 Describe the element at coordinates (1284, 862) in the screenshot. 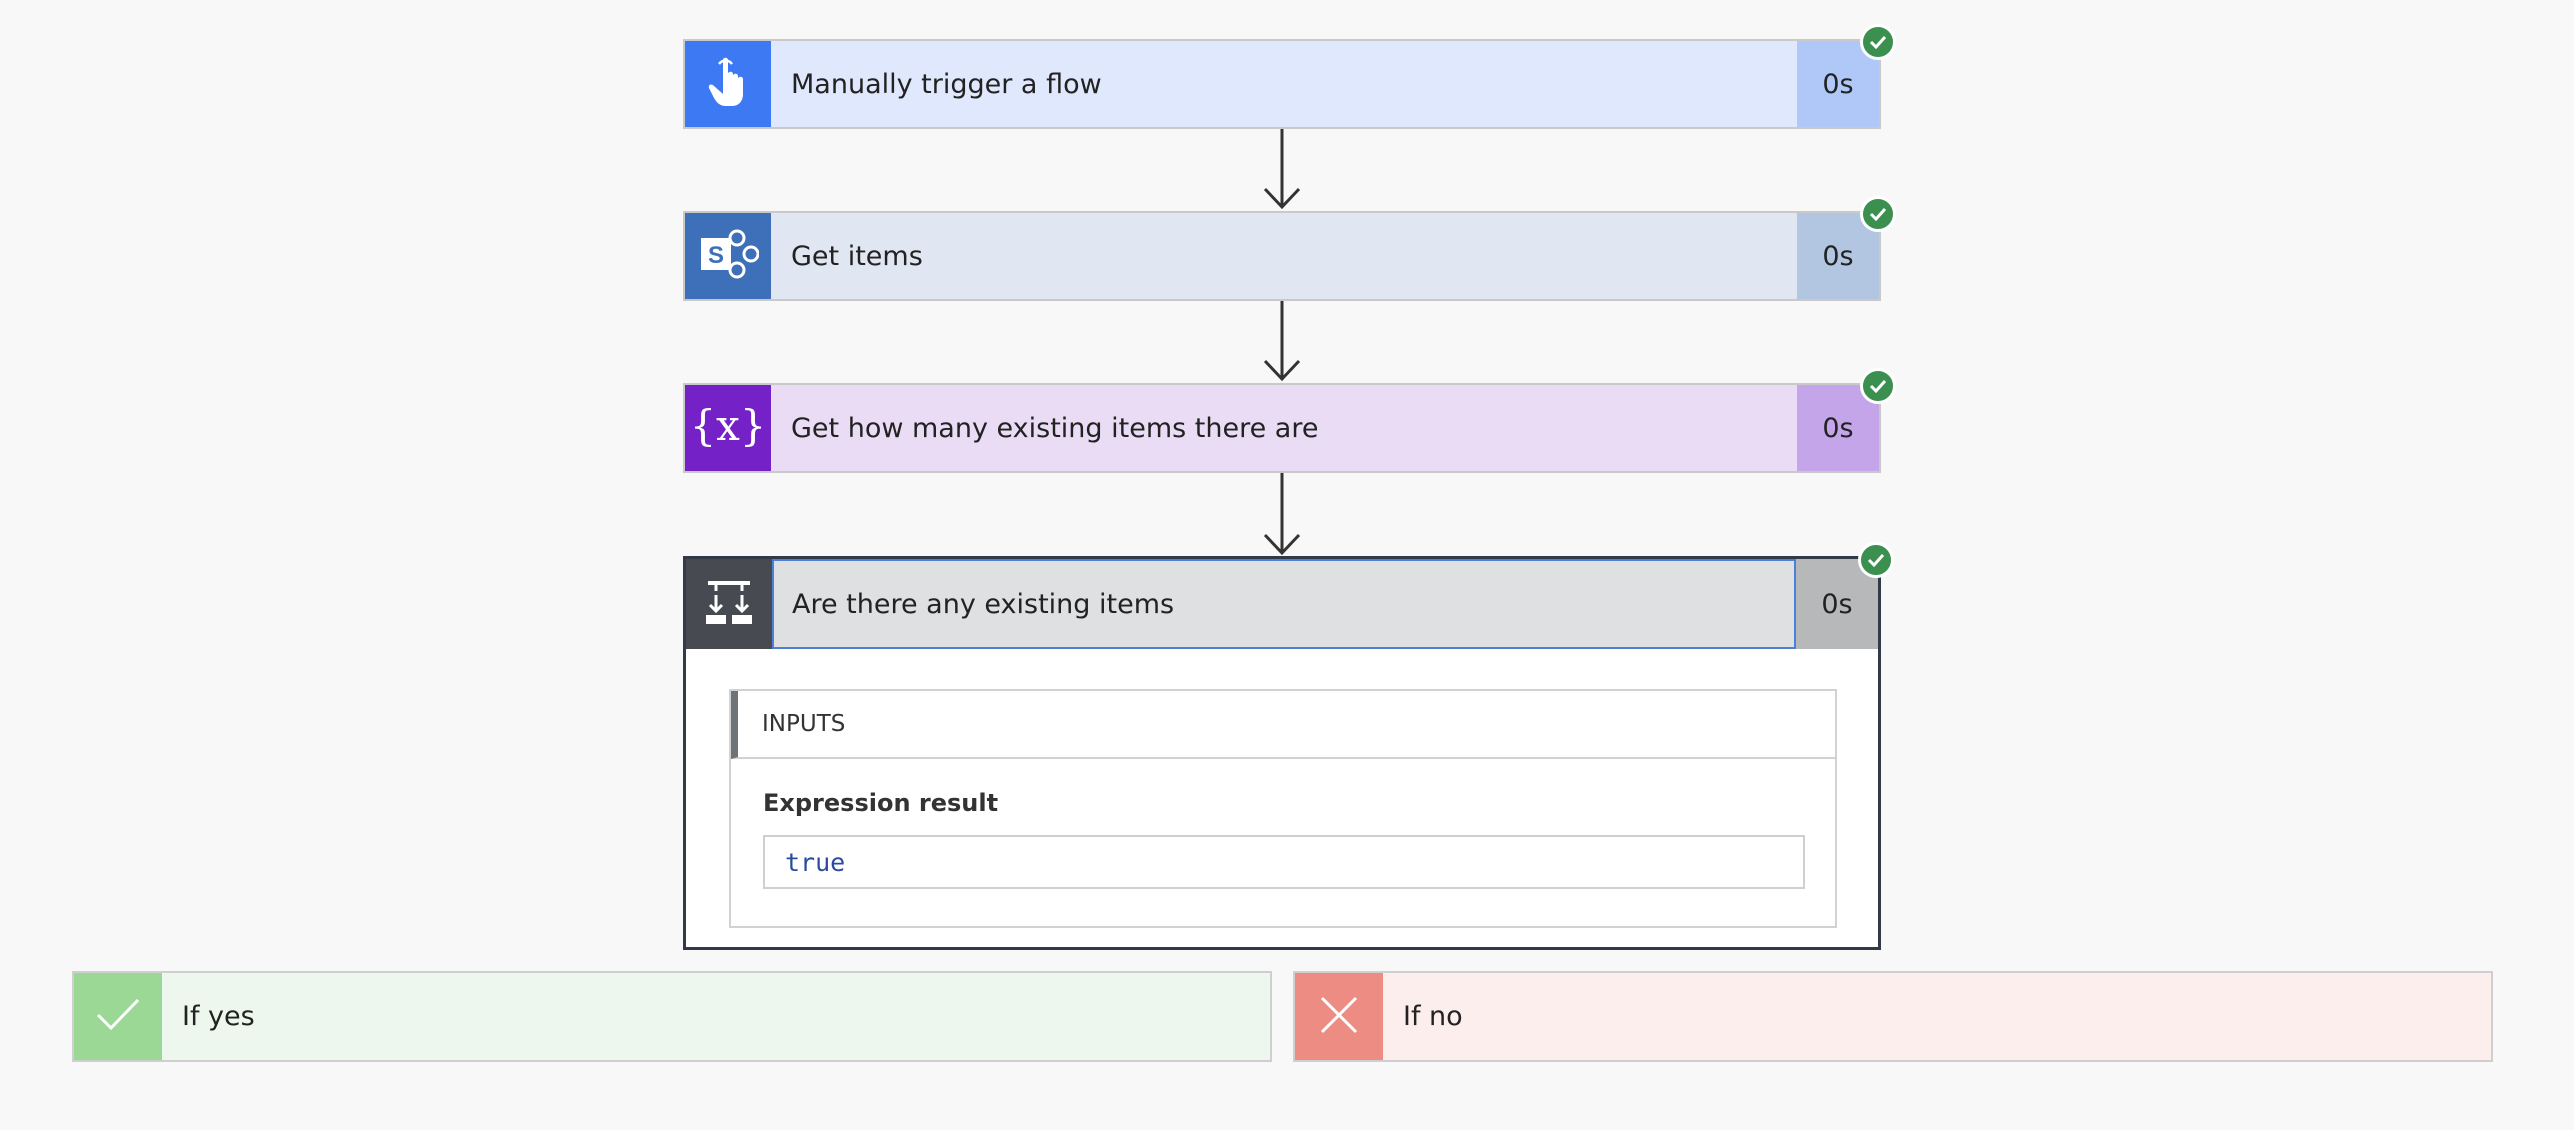

I see `expression-result-value: true` at that location.